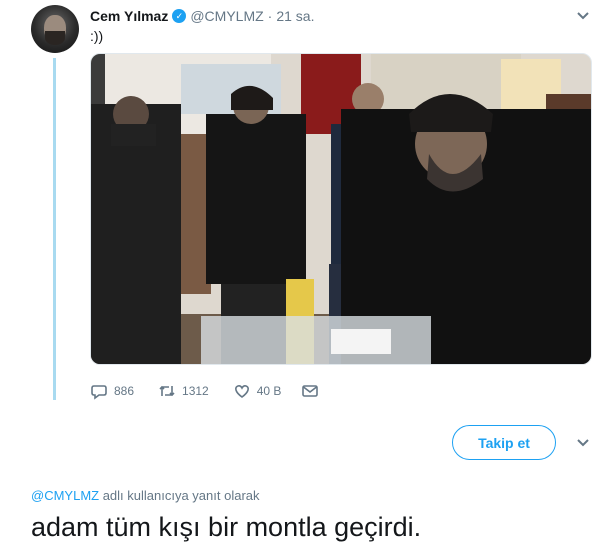 This screenshot has height=555, width=609. What do you see at coordinates (504, 442) in the screenshot?
I see `follow-button: Takip et` at bounding box center [504, 442].